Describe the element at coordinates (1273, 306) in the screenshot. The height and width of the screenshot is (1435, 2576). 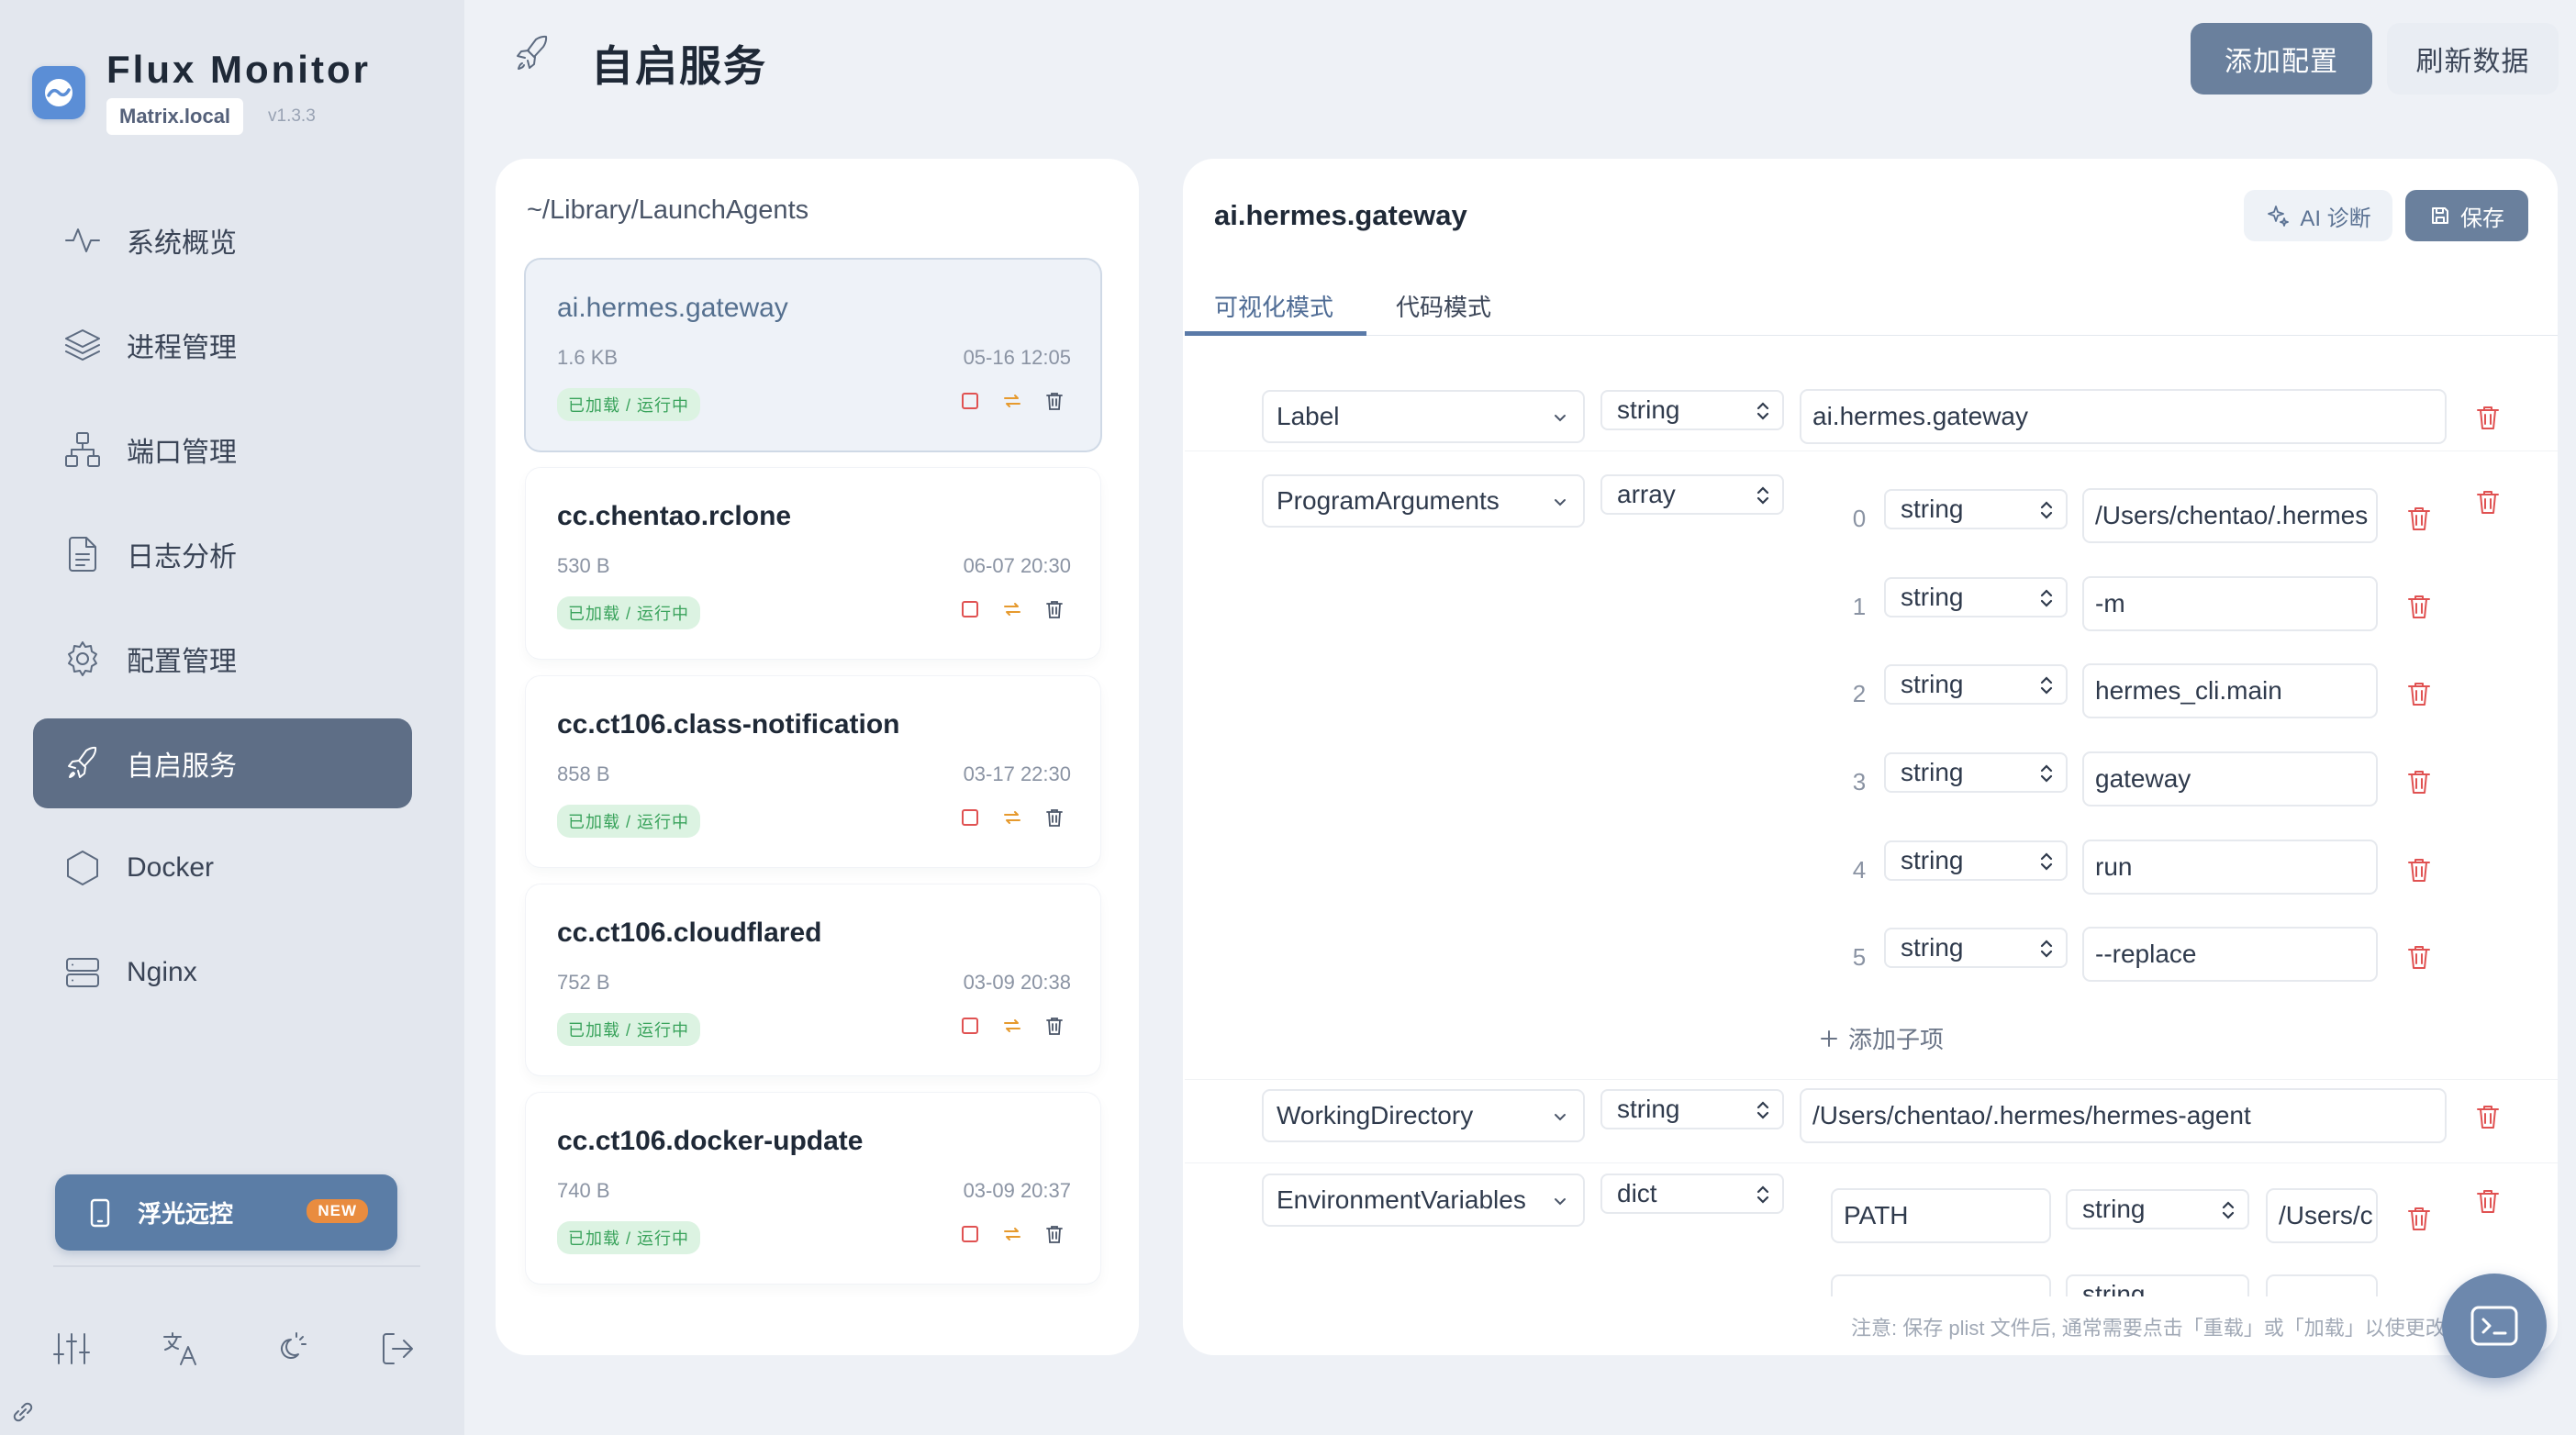
I see `tab-visual-mode: 可视化模式` at that location.